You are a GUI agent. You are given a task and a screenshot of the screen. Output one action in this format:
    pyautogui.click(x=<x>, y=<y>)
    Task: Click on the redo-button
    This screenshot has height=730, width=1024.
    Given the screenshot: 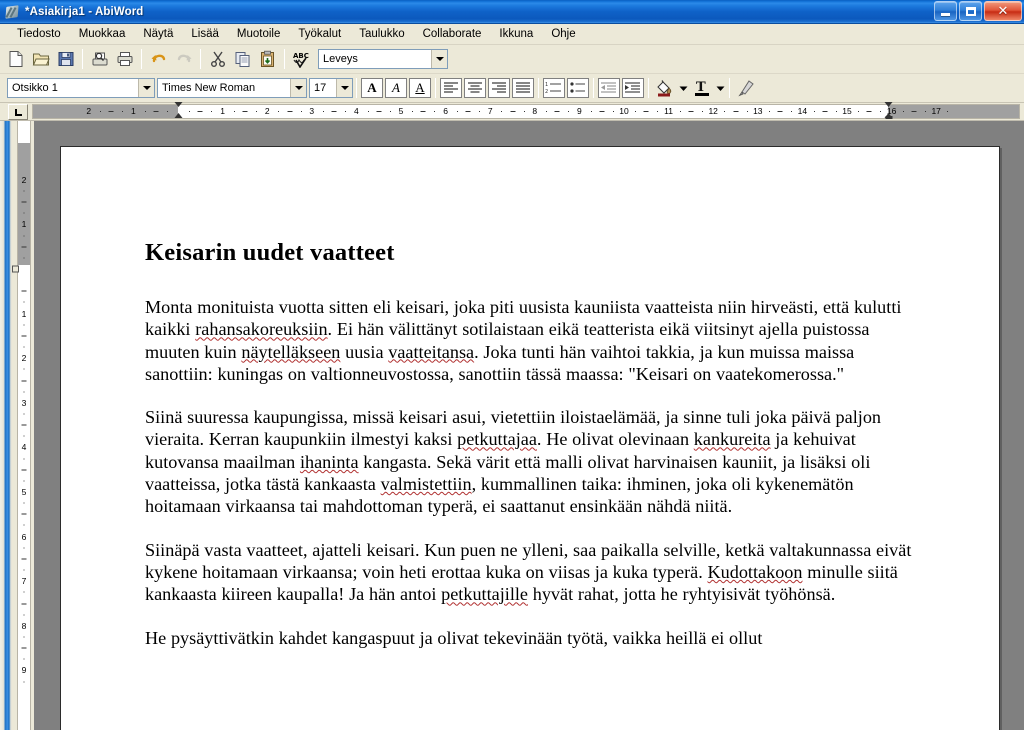 What is the action you would take?
    pyautogui.click(x=183, y=59)
    